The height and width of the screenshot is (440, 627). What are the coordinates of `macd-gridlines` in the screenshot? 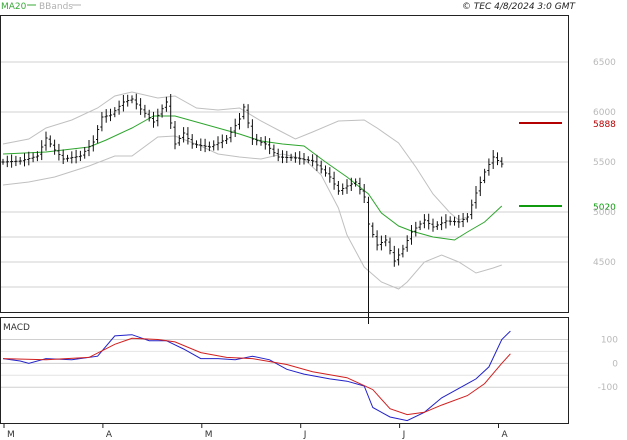 It's located at (284, 363).